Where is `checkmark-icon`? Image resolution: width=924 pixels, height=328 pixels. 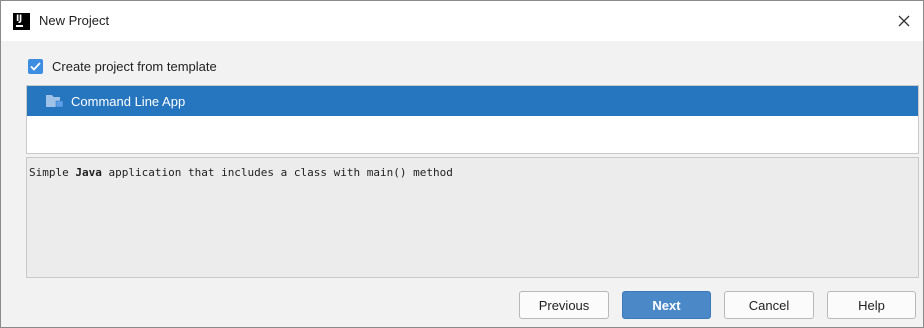
checkmark-icon is located at coordinates (35, 66).